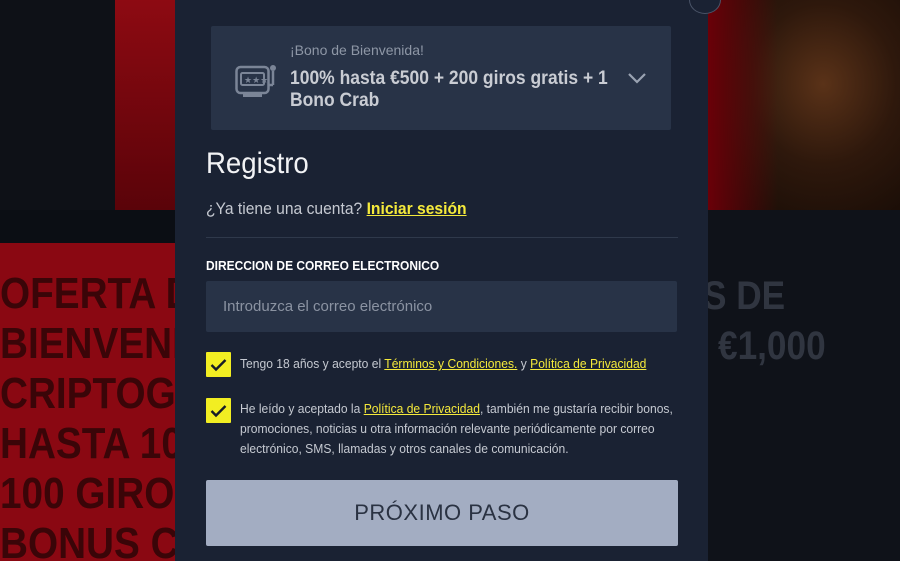 The image size is (900, 561). Describe the element at coordinates (87, 343) in the screenshot. I see `background-promo-line: BIENVENIDA` at that location.